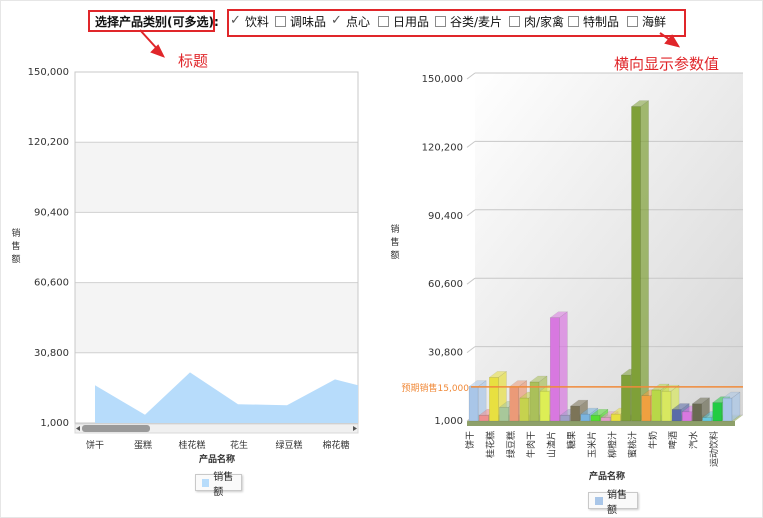 The width and height of the screenshot is (763, 518). Describe the element at coordinates (206, 482) in the screenshot. I see `legend-swatch` at that location.